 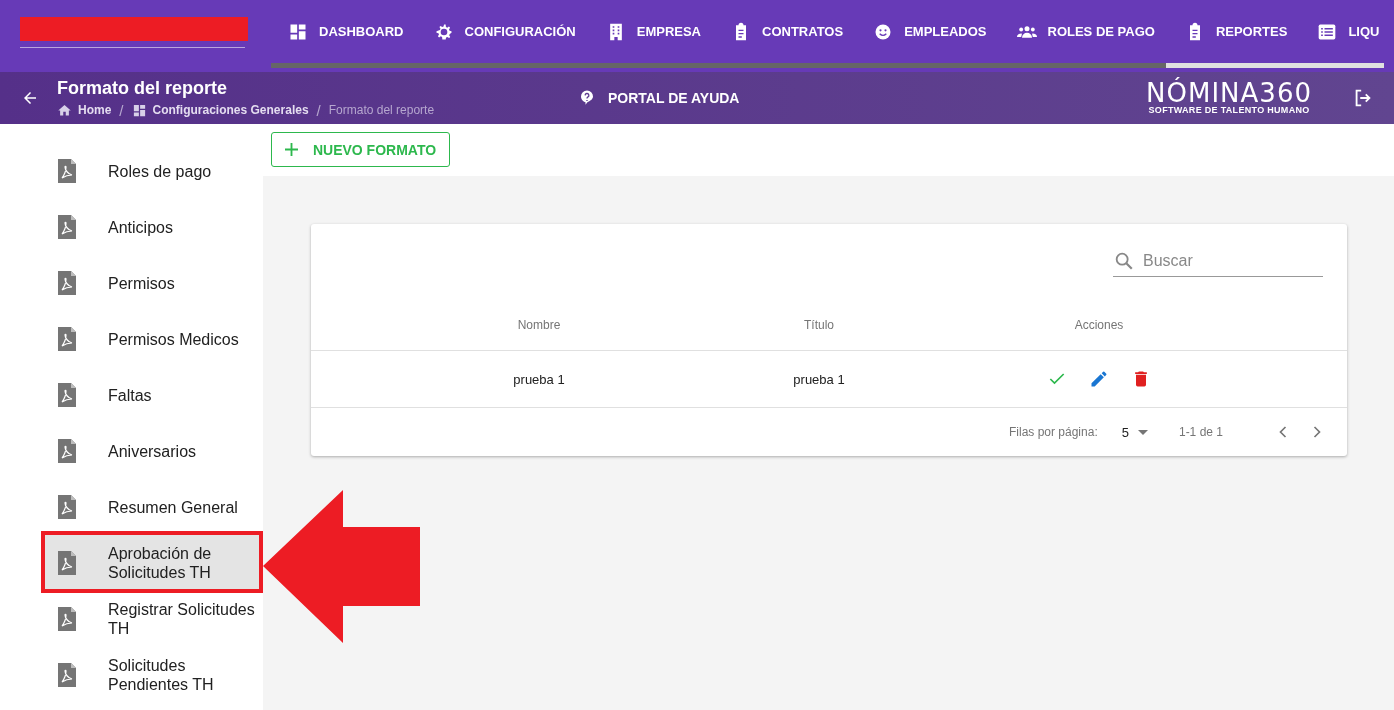 I want to click on nav-item: CONFIGURACIÓN, so click(x=504, y=31).